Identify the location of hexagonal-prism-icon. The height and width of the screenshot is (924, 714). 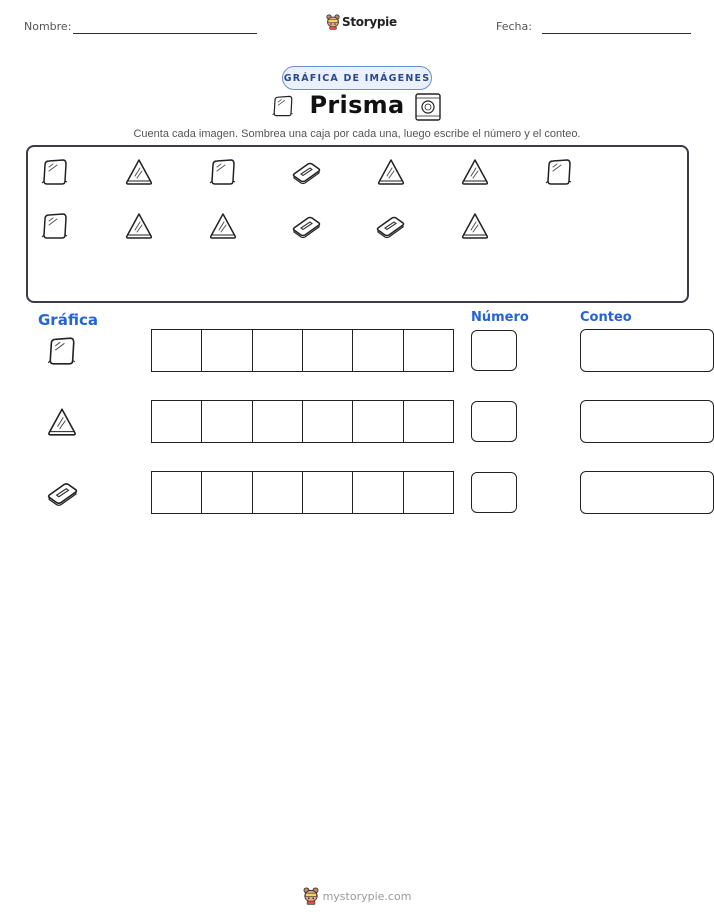
(428, 107).